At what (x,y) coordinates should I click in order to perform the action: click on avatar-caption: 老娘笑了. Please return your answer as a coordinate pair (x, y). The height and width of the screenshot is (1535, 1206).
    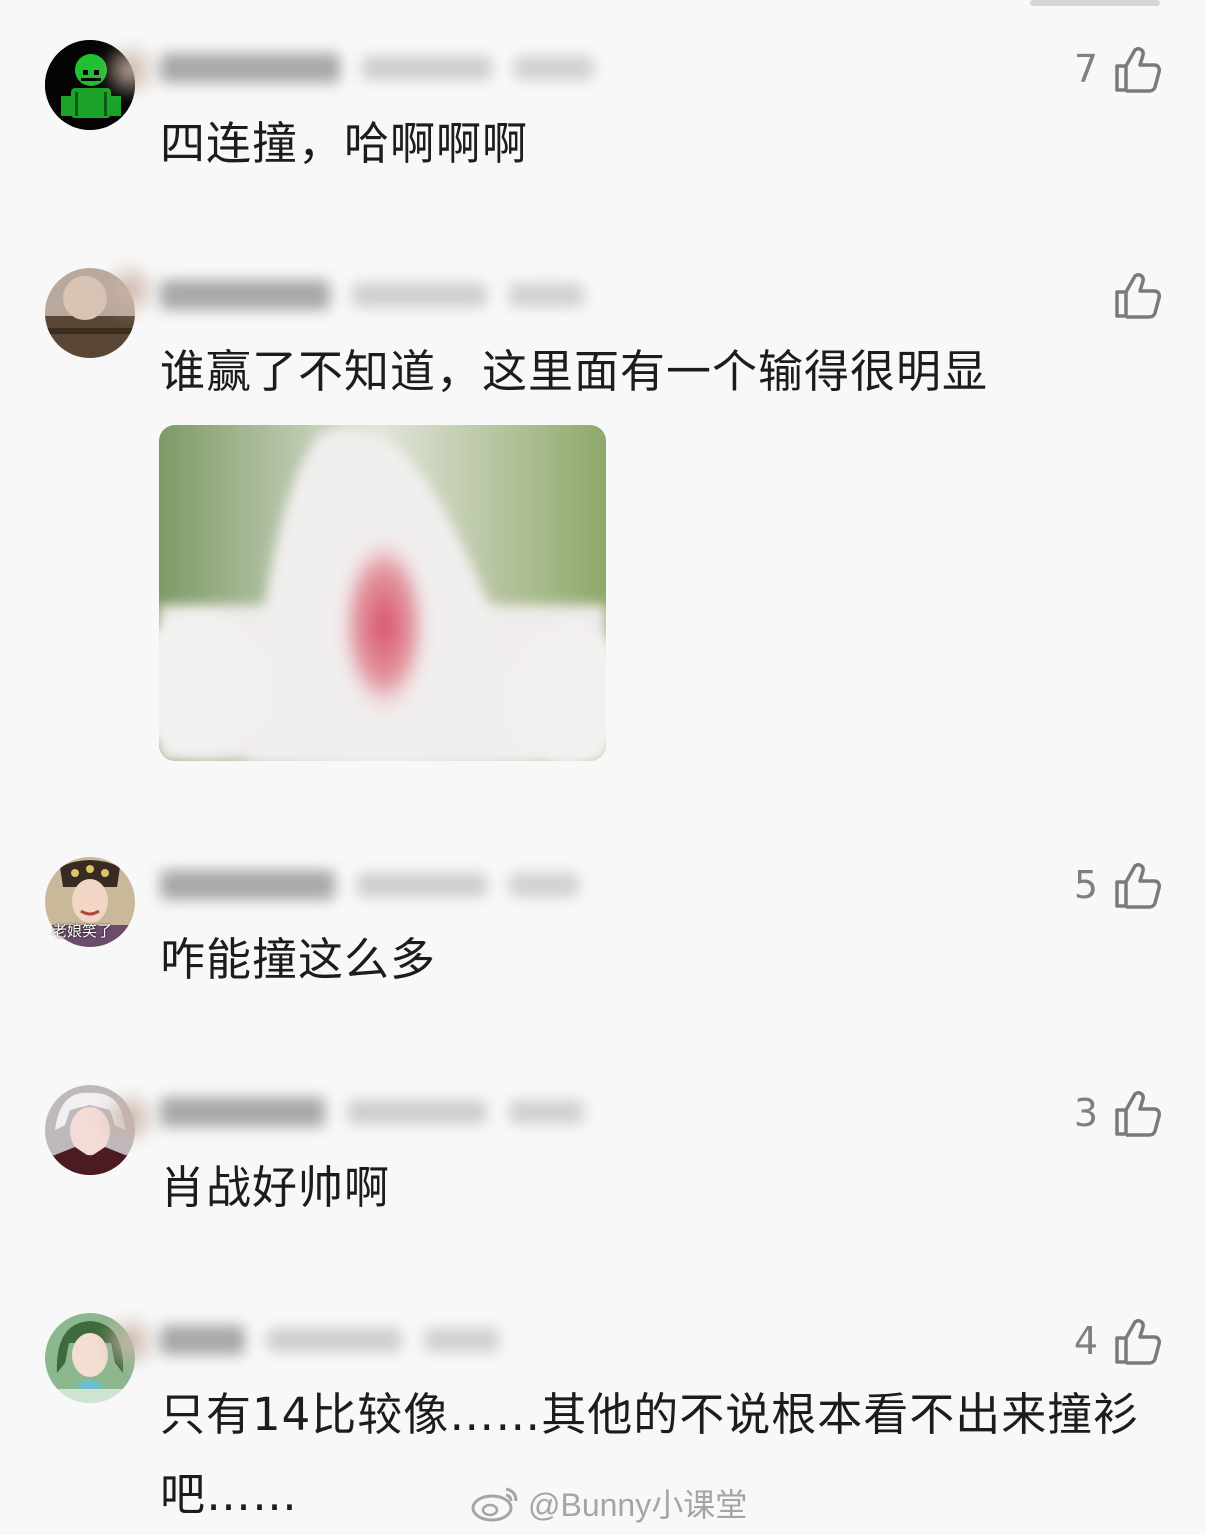
    Looking at the image, I should click on (82, 931).